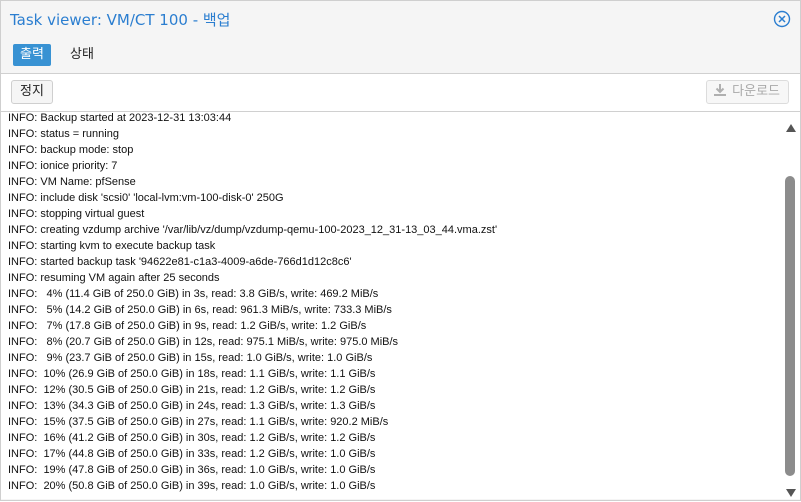 The image size is (801, 502). Describe the element at coordinates (791, 125) in the screenshot. I see `arrow-up-icon` at that location.